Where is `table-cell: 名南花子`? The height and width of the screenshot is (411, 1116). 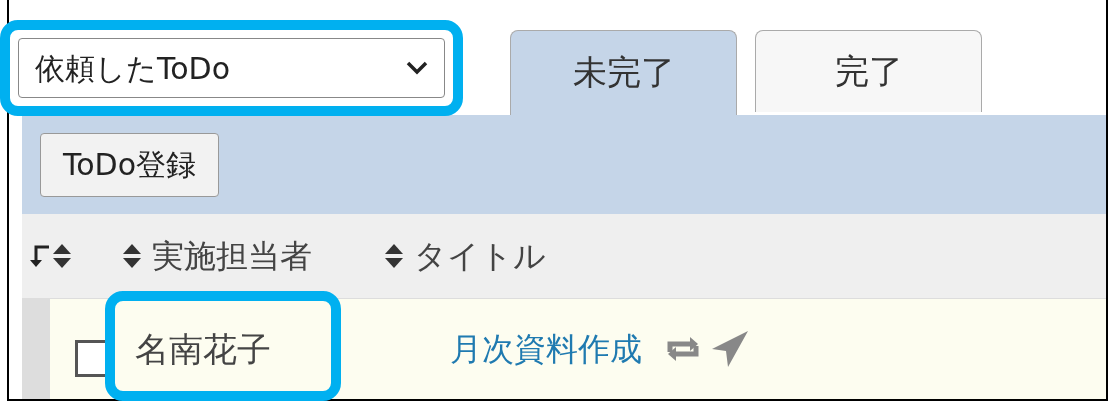 table-cell: 名南花子 is located at coordinates (203, 348).